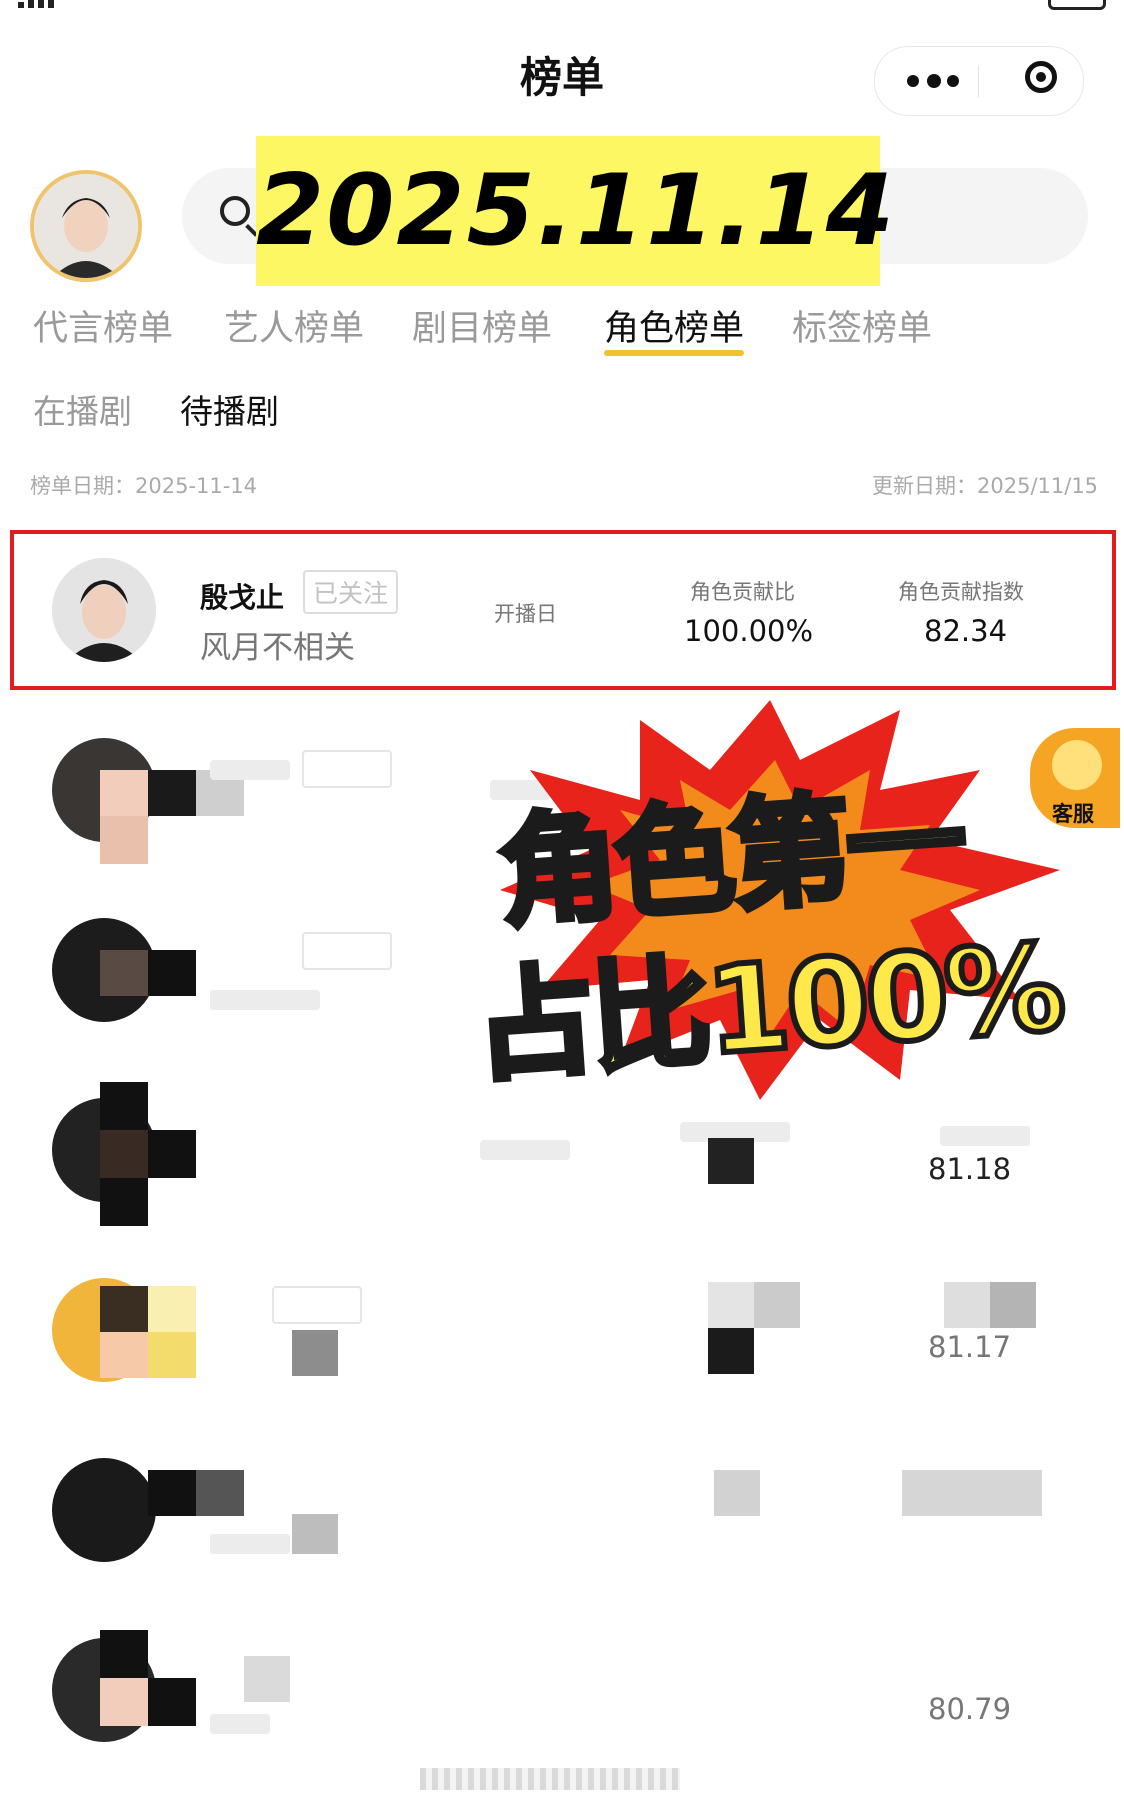  Describe the element at coordinates (563, 1330) in the screenshot. I see `list-item: 81.17` at that location.